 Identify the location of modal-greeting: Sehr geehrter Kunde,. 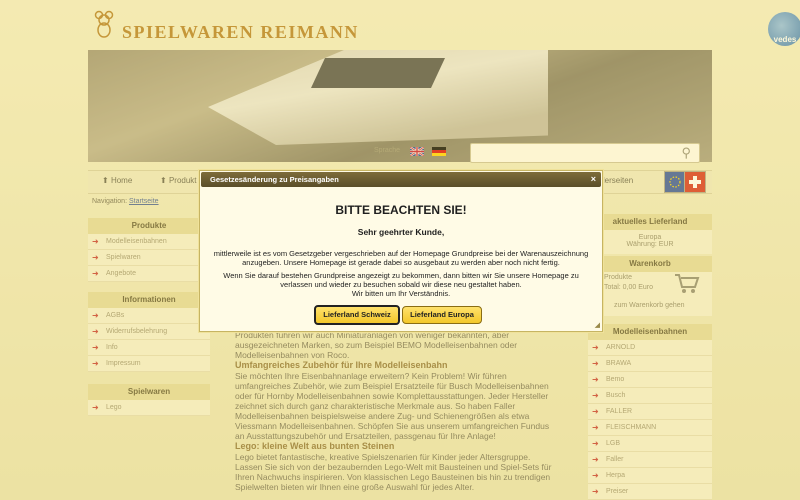
(401, 232).